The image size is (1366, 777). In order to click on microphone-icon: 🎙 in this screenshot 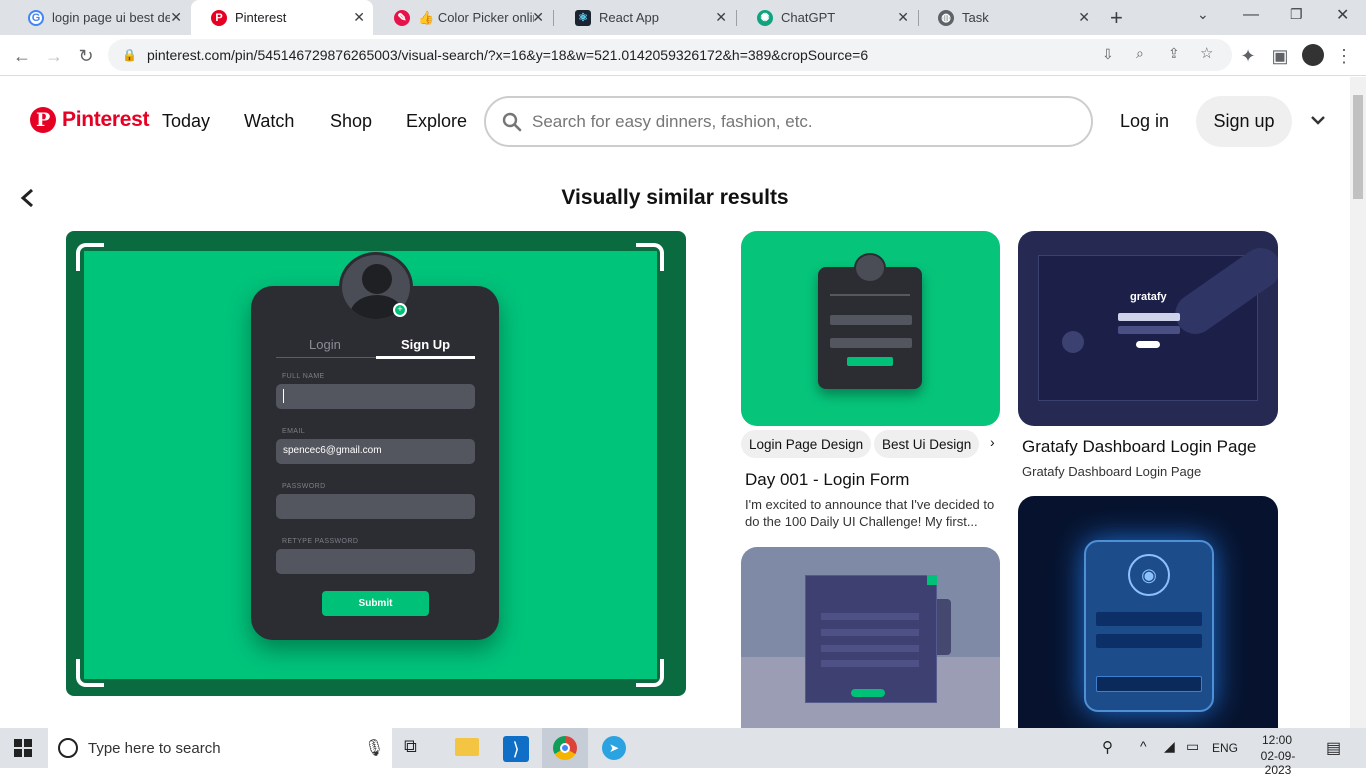, I will do `click(374, 748)`.